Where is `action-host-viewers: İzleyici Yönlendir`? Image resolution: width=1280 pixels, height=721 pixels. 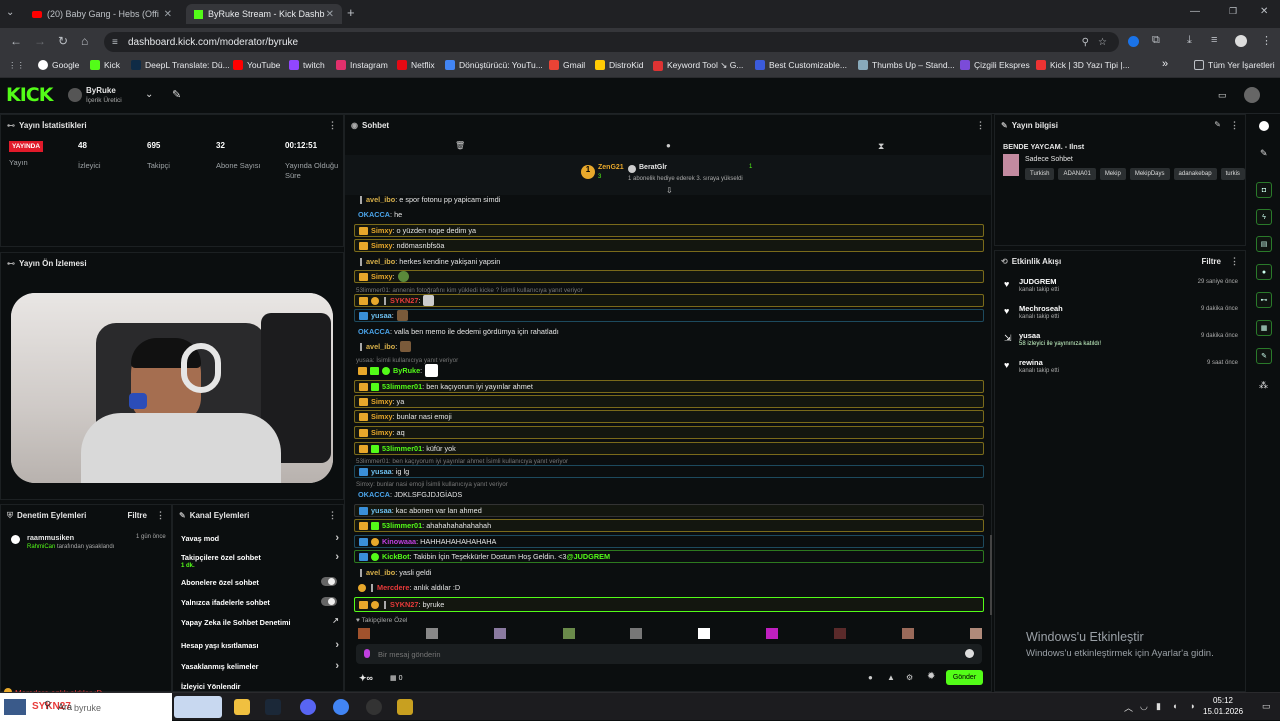 action-host-viewers: İzleyici Yönlendir is located at coordinates (261, 686).